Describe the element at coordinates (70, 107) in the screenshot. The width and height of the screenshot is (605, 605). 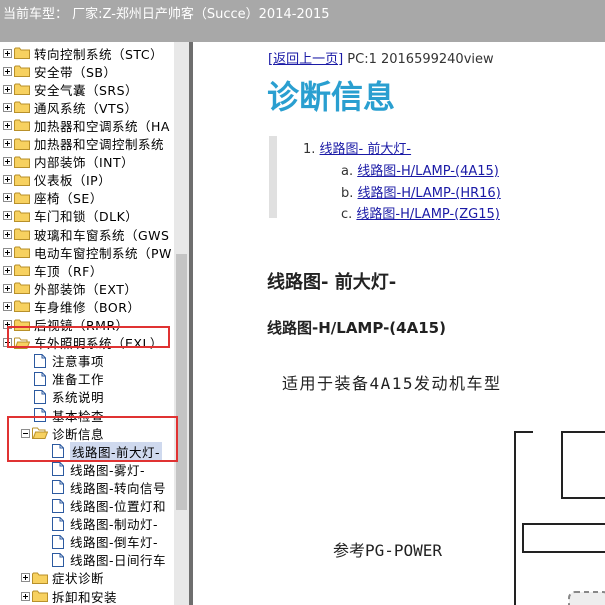
I see `tree-item: 通风系统（VTS）` at that location.